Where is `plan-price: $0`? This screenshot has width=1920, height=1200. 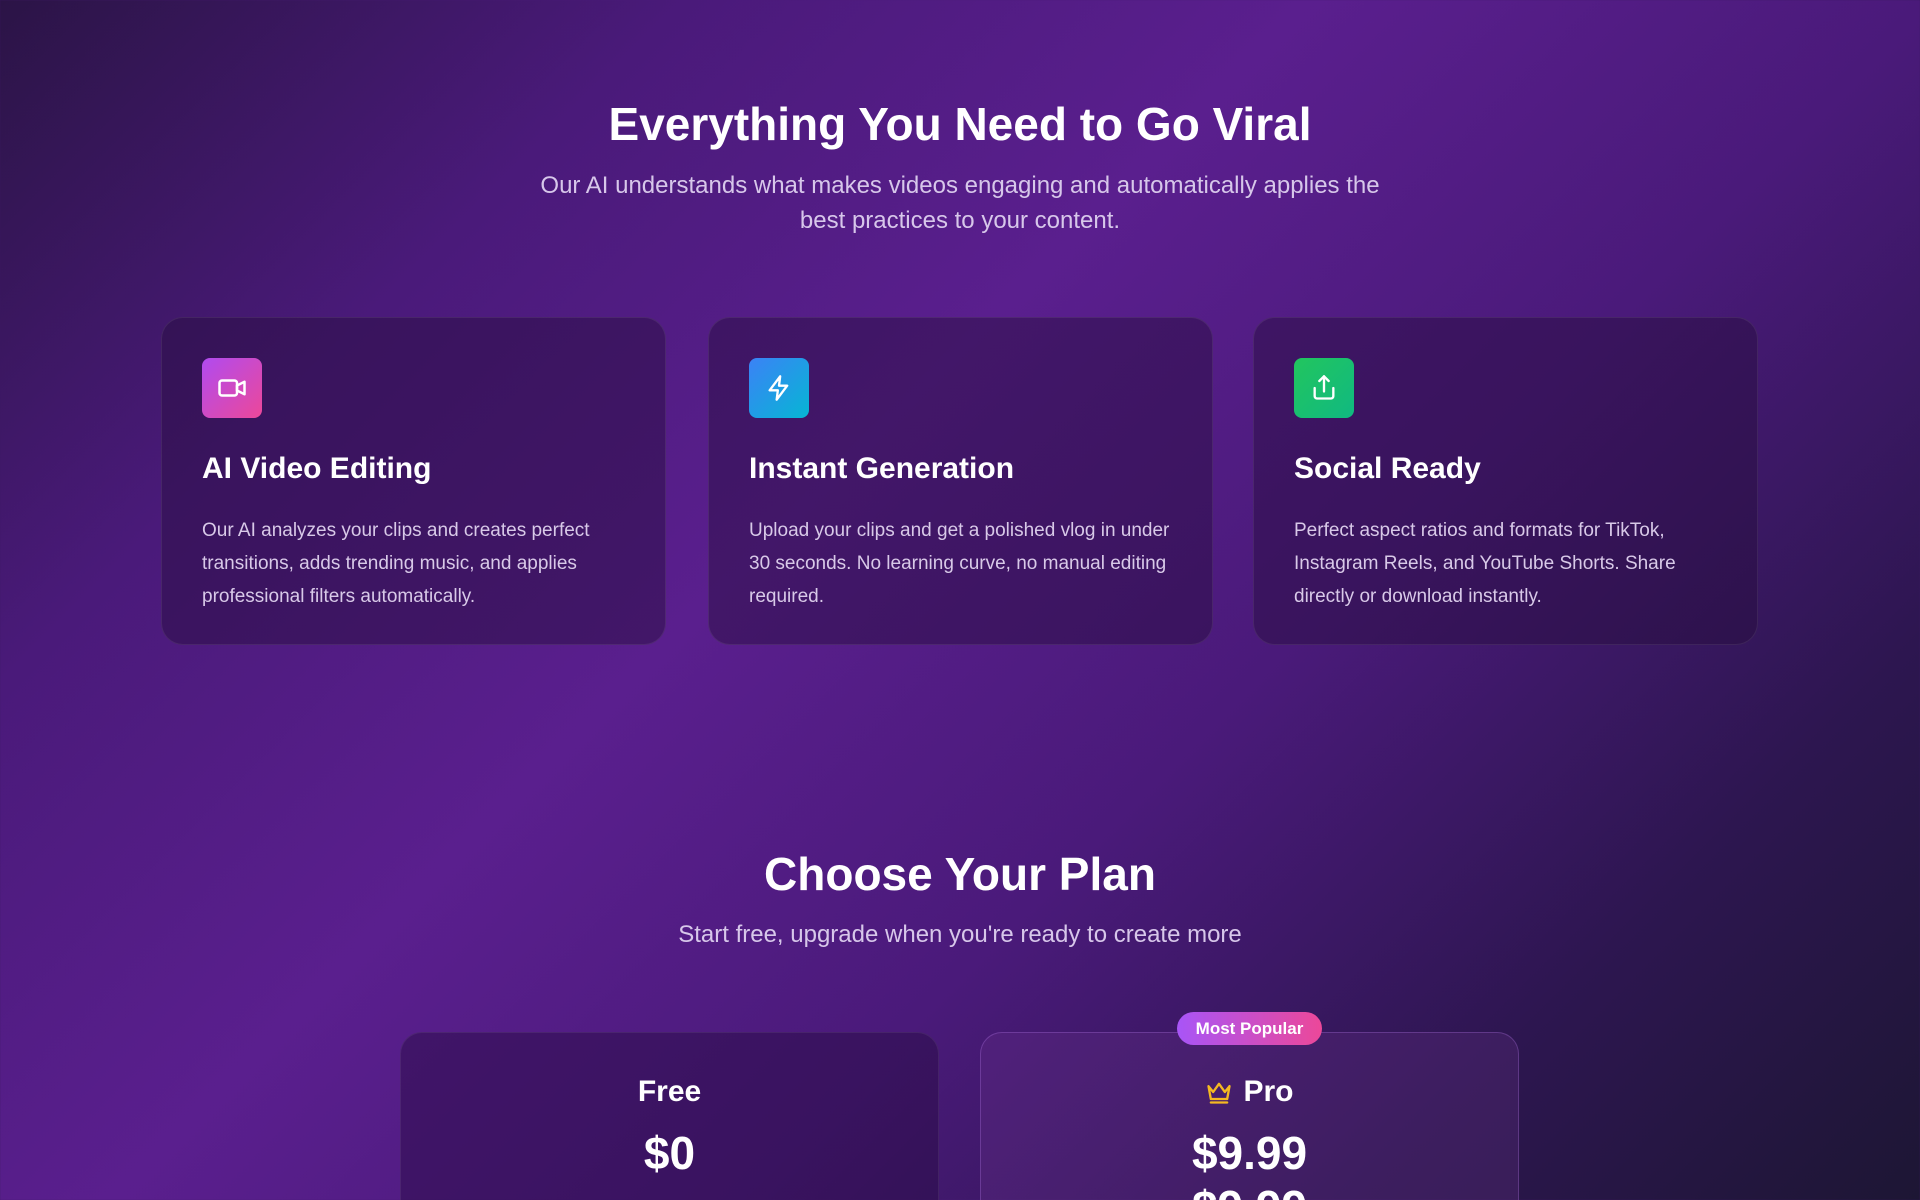 plan-price: $0 is located at coordinates (669, 1153).